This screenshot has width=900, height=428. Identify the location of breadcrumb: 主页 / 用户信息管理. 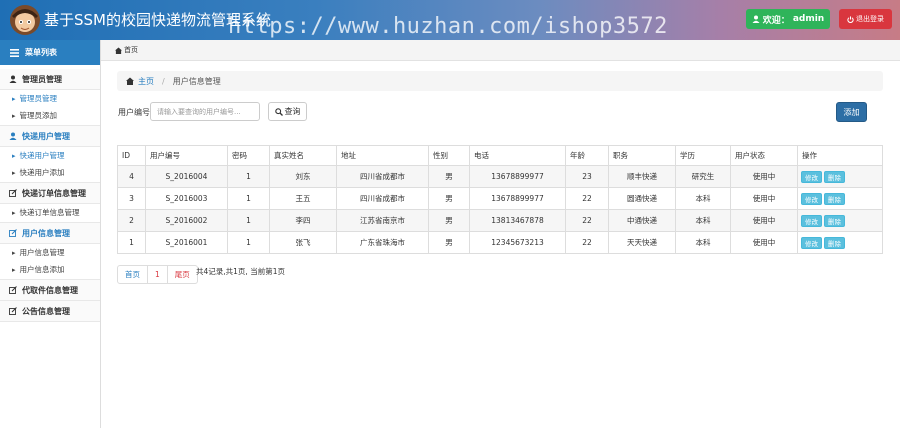
(500, 81).